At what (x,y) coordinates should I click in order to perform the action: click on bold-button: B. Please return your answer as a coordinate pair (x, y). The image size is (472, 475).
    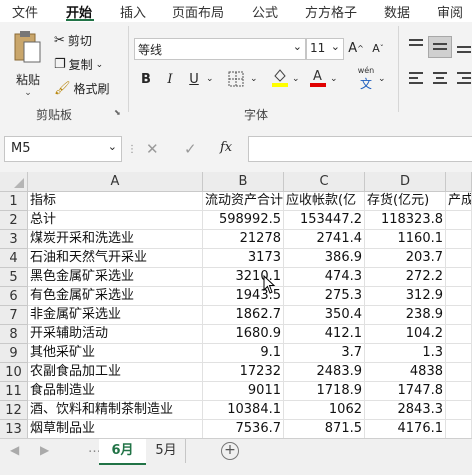
    Looking at the image, I should click on (146, 79).